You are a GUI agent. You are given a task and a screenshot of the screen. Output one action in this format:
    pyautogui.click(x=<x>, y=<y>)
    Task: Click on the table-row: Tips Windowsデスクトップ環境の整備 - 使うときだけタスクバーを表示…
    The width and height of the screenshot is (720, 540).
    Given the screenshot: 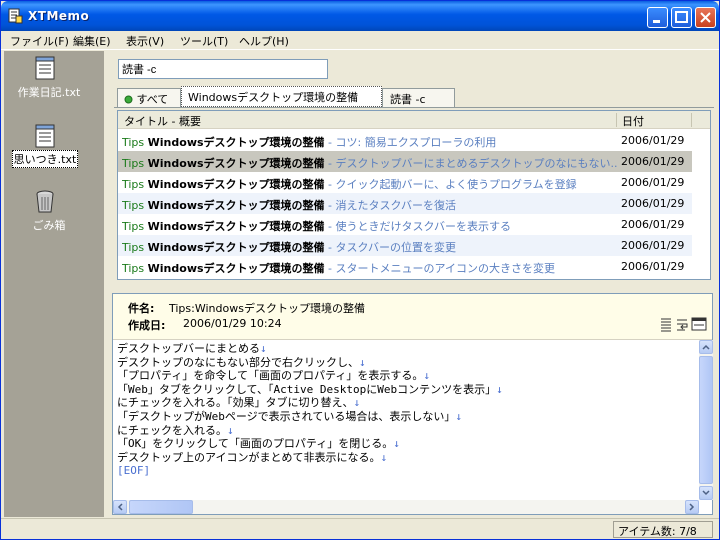 What is the action you would take?
    pyautogui.click(x=405, y=224)
    